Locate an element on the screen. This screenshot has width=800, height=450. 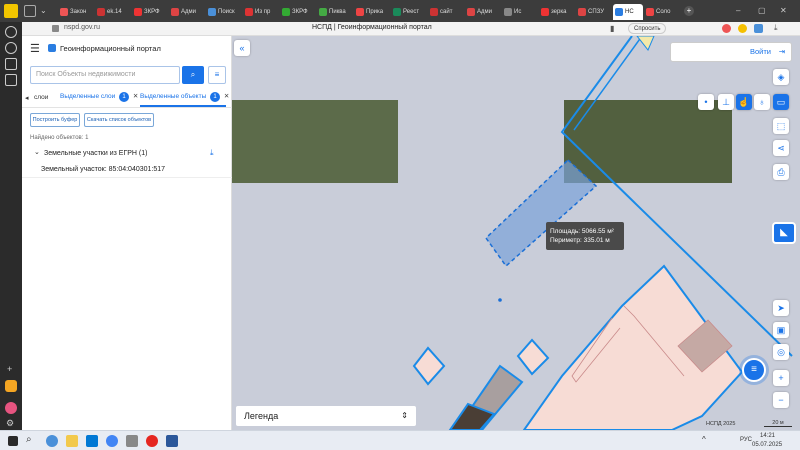
assistant-icon: ◣ is located at coordinates (784, 232).